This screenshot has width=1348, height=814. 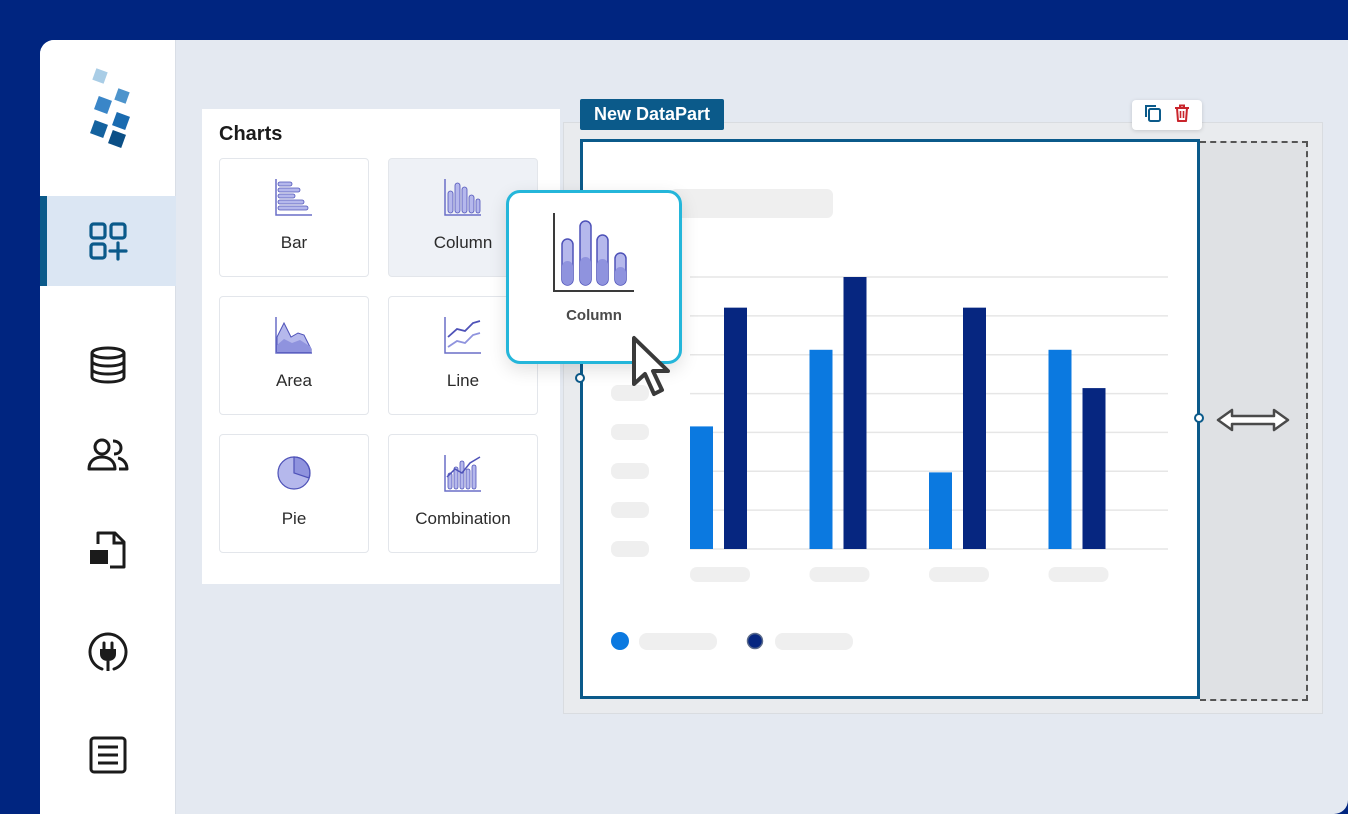 I want to click on chart-tile-area: Area, so click(x=294, y=355).